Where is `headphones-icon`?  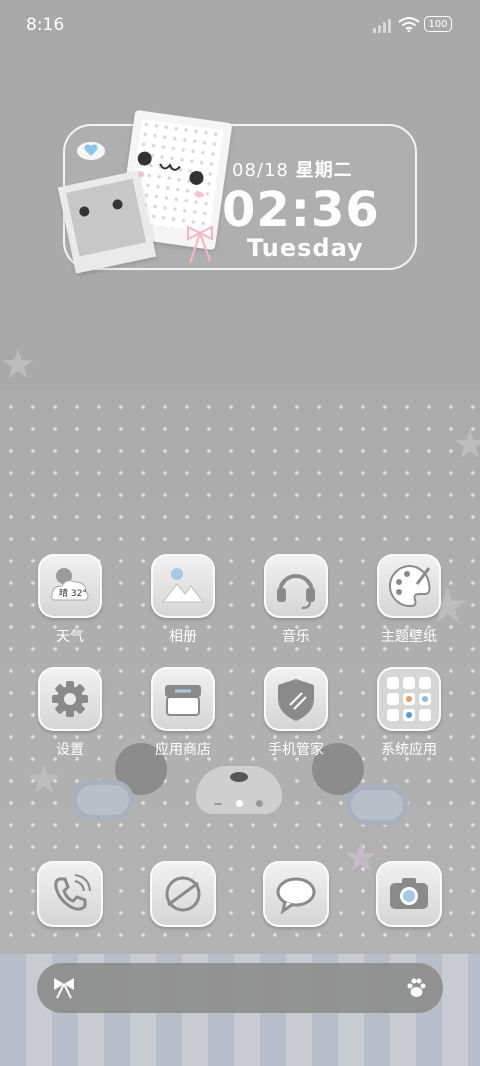
headphones-icon is located at coordinates (296, 586).